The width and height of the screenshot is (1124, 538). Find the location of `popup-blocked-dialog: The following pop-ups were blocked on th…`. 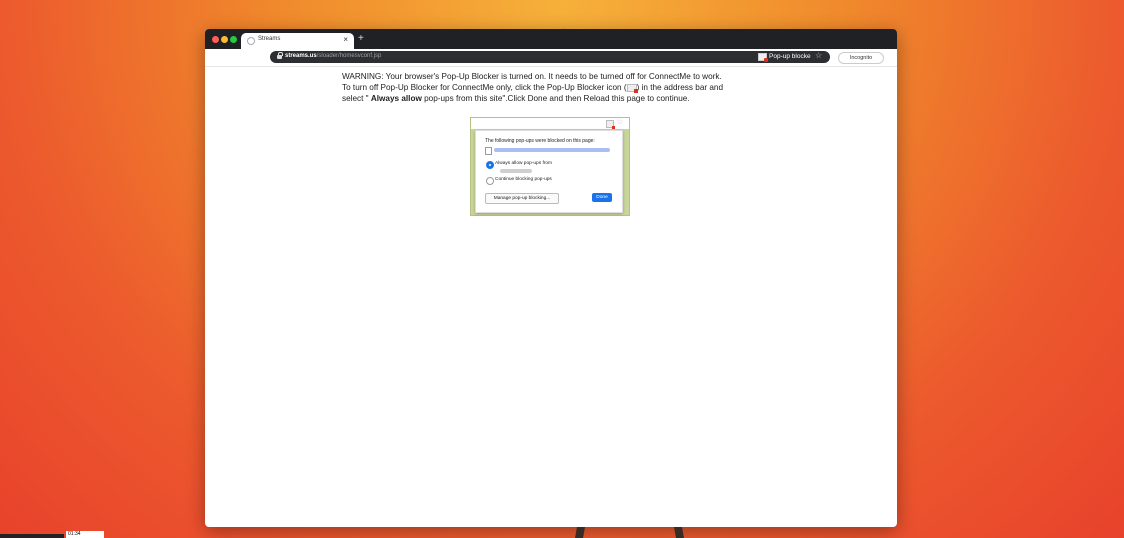

popup-blocked-dialog: The following pop-ups were blocked on th… is located at coordinates (549, 171).